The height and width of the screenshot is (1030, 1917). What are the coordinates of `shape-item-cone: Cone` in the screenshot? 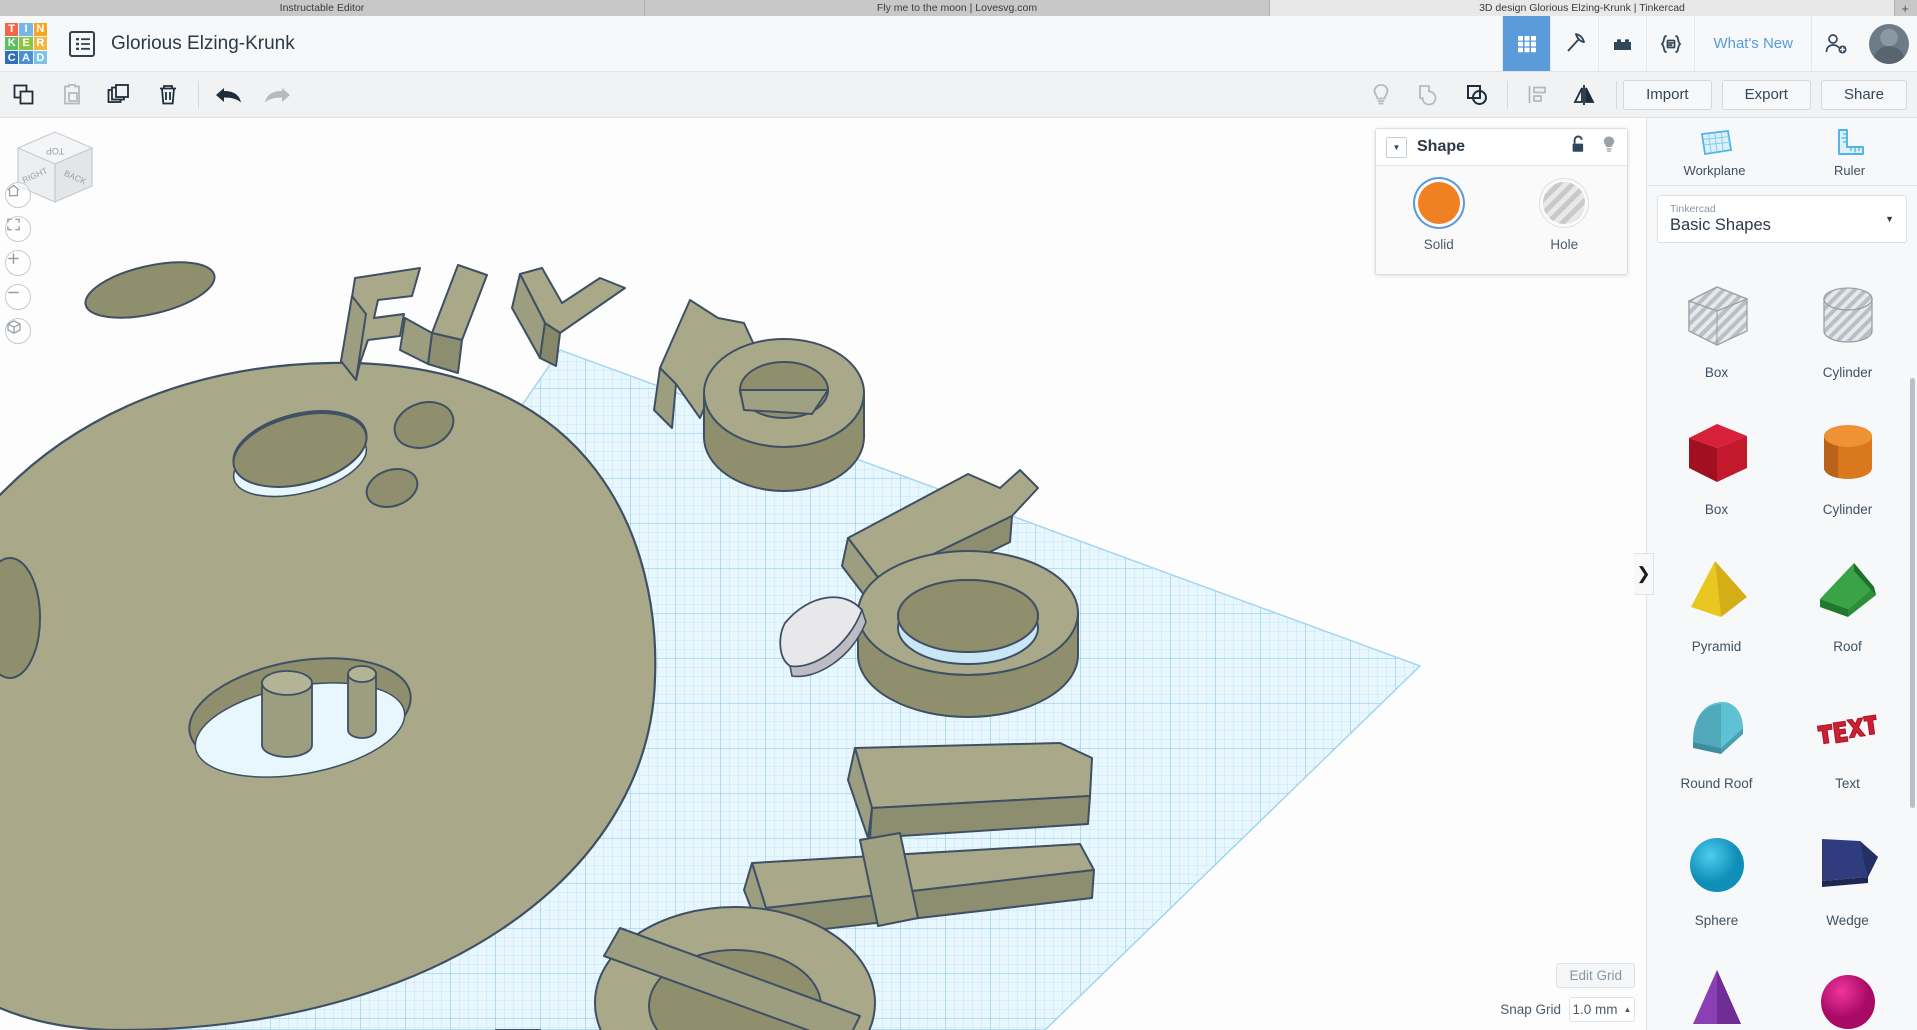 It's located at (1716, 986).